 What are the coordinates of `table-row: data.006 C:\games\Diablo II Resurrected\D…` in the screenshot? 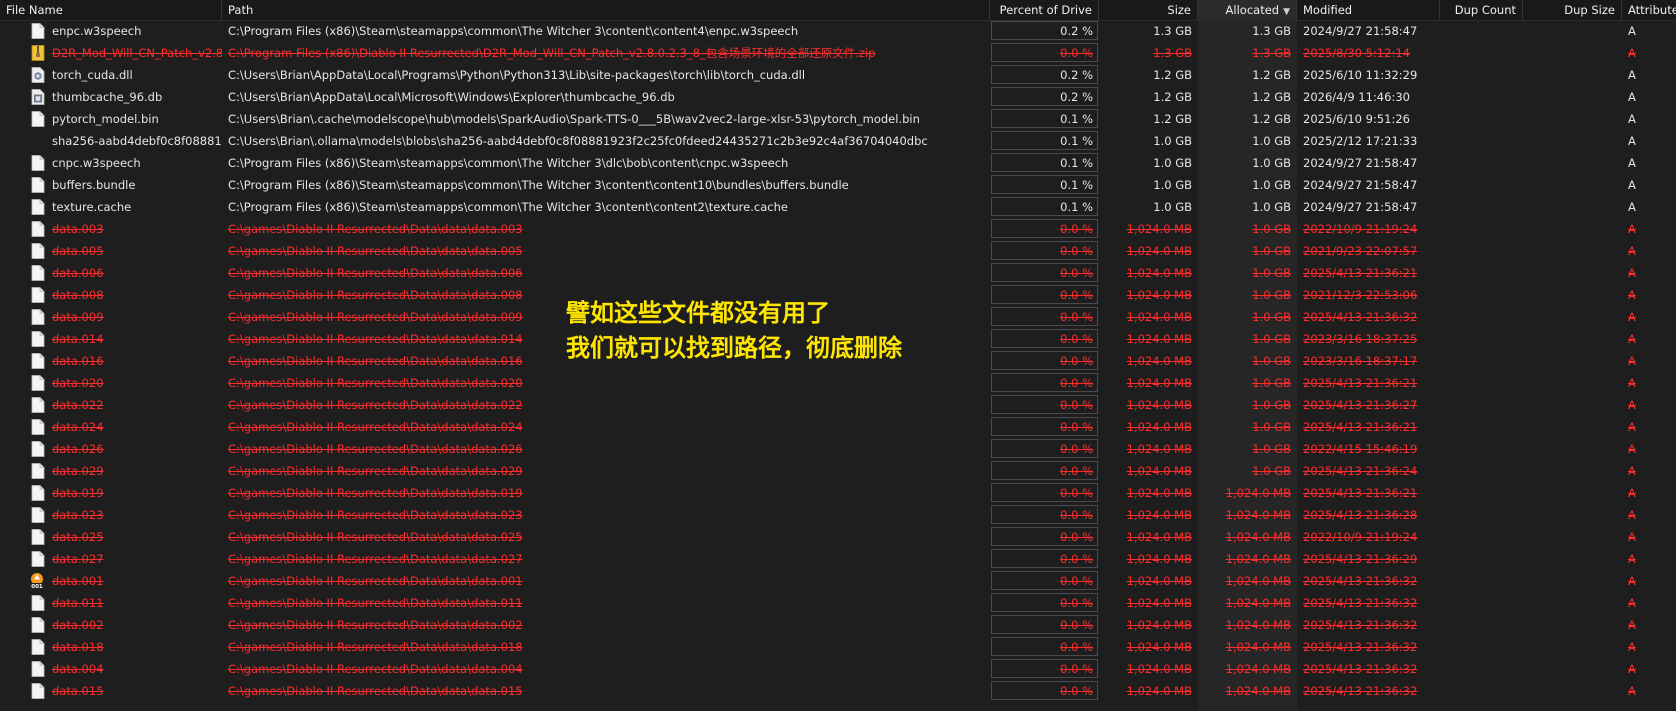 It's located at (838, 273).